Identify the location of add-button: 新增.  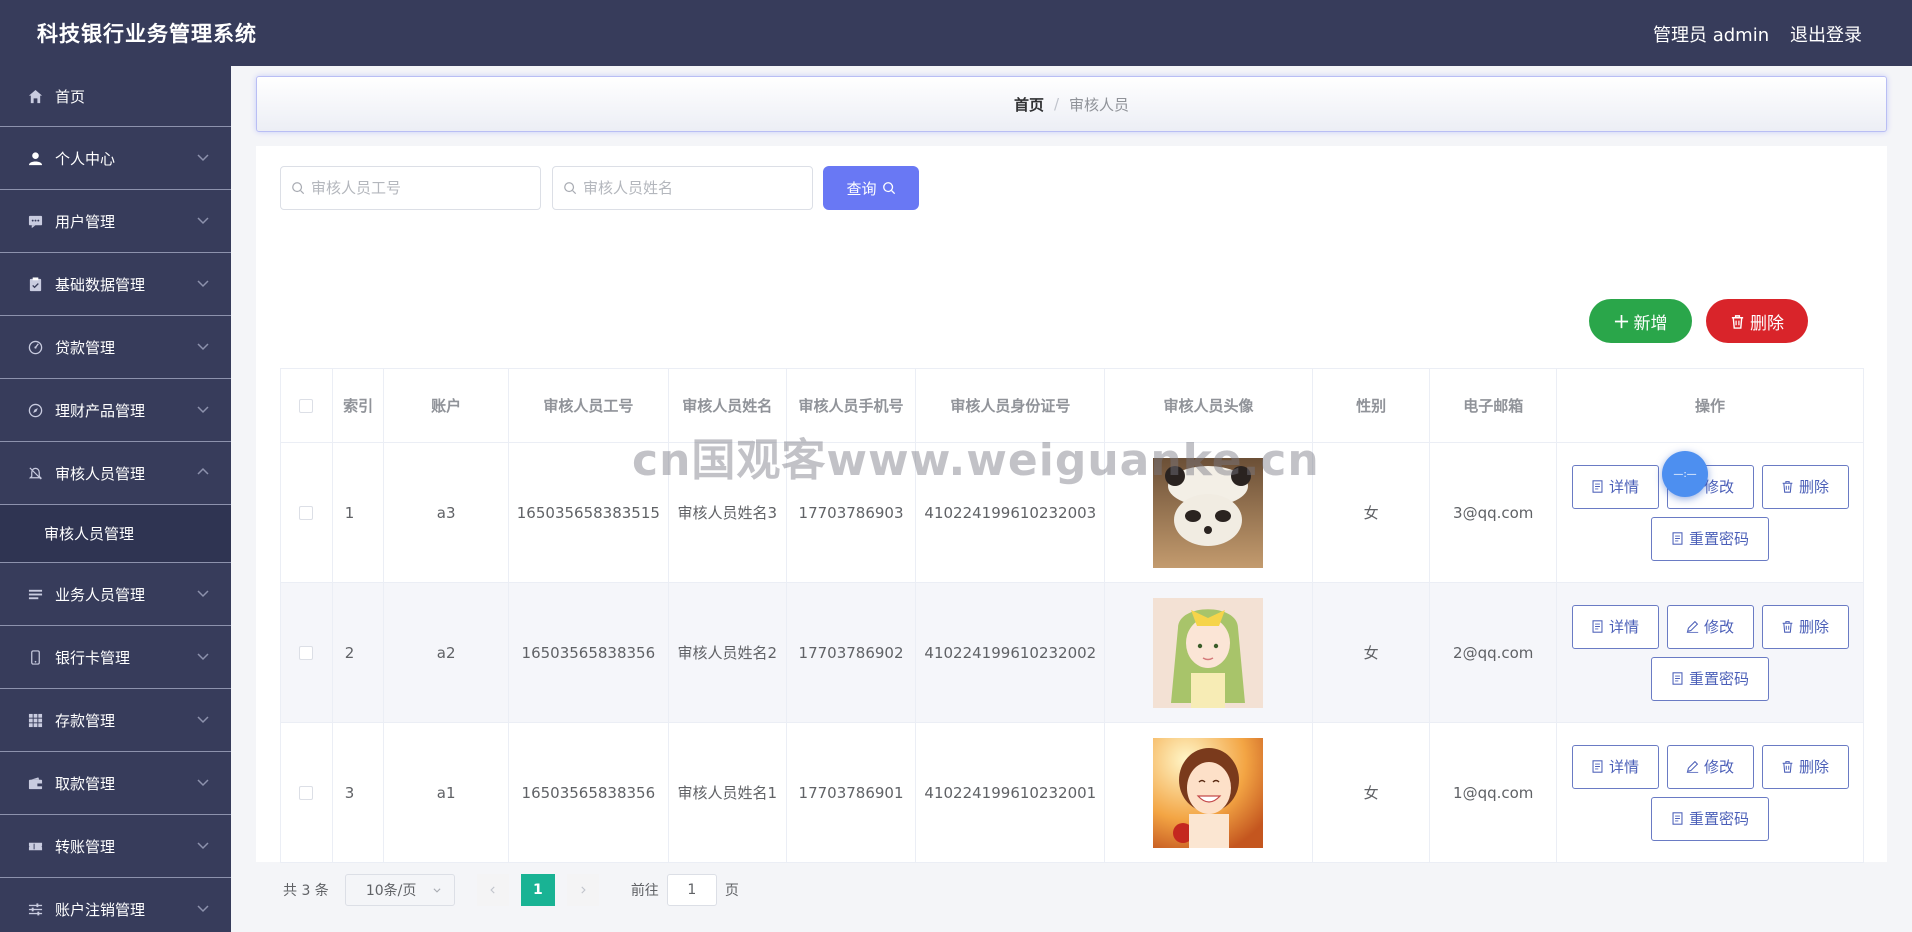
(1640, 321).